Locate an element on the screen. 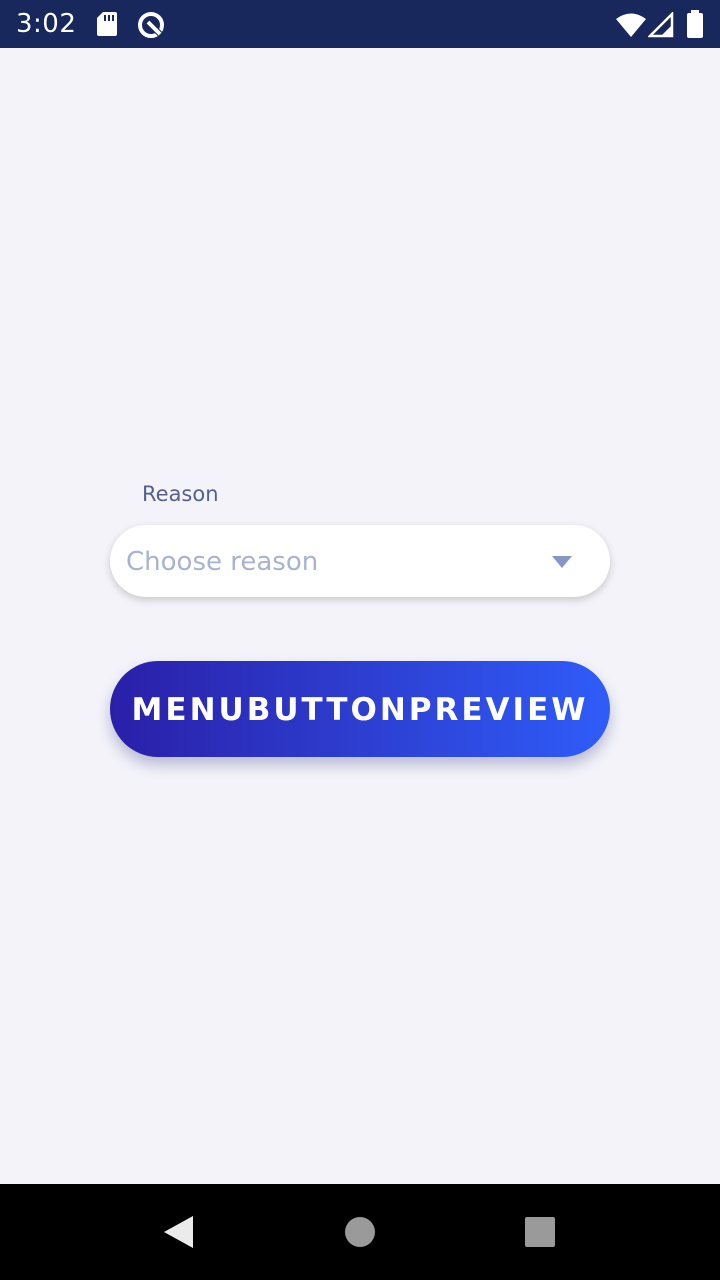  status-time: 3:02 is located at coordinates (46, 24).